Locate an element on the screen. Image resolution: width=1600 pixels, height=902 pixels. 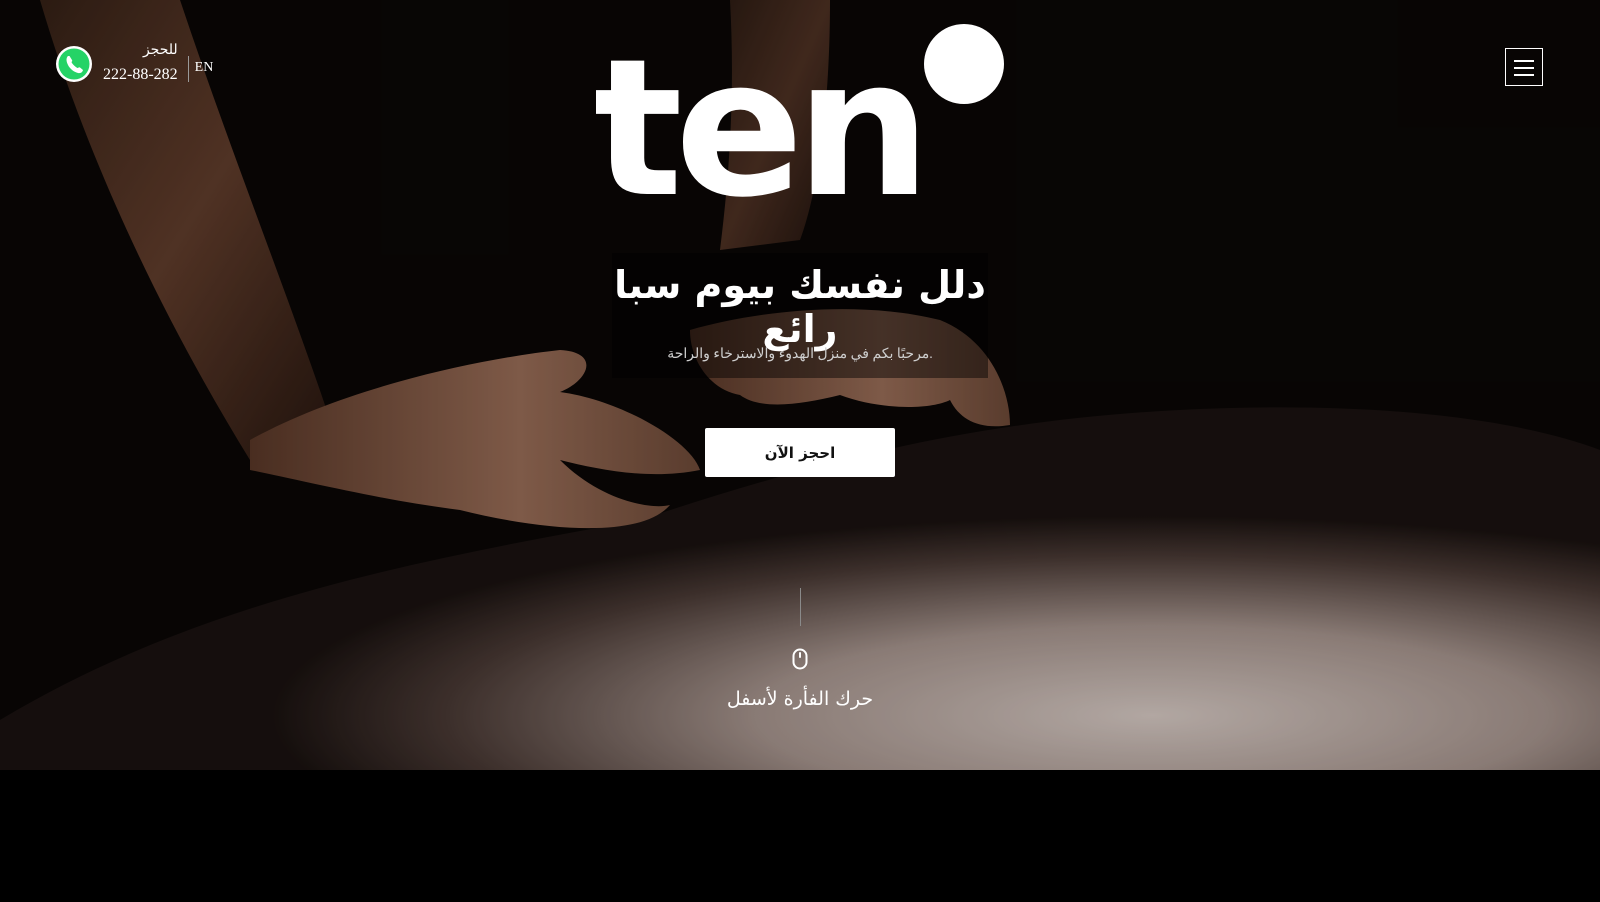
brand-logo: ten is located at coordinates (801, 109).